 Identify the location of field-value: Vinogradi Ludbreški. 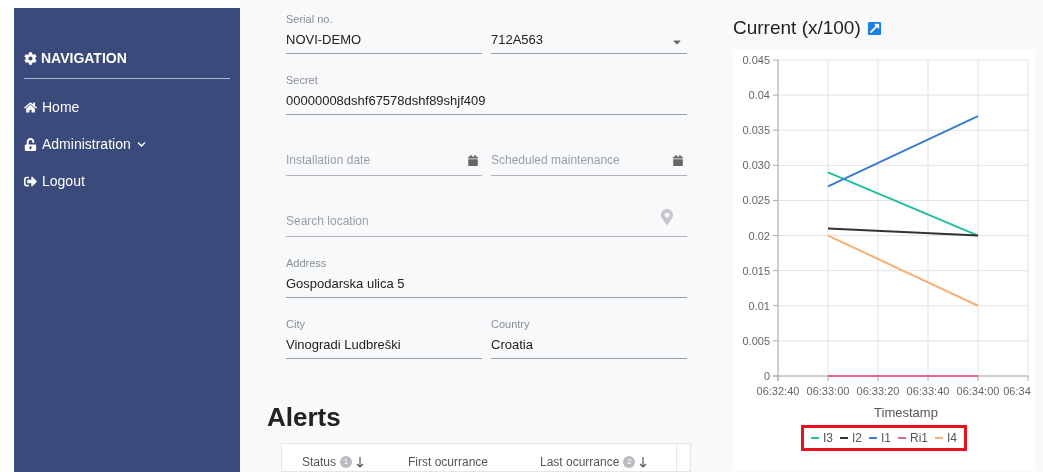
(344, 345).